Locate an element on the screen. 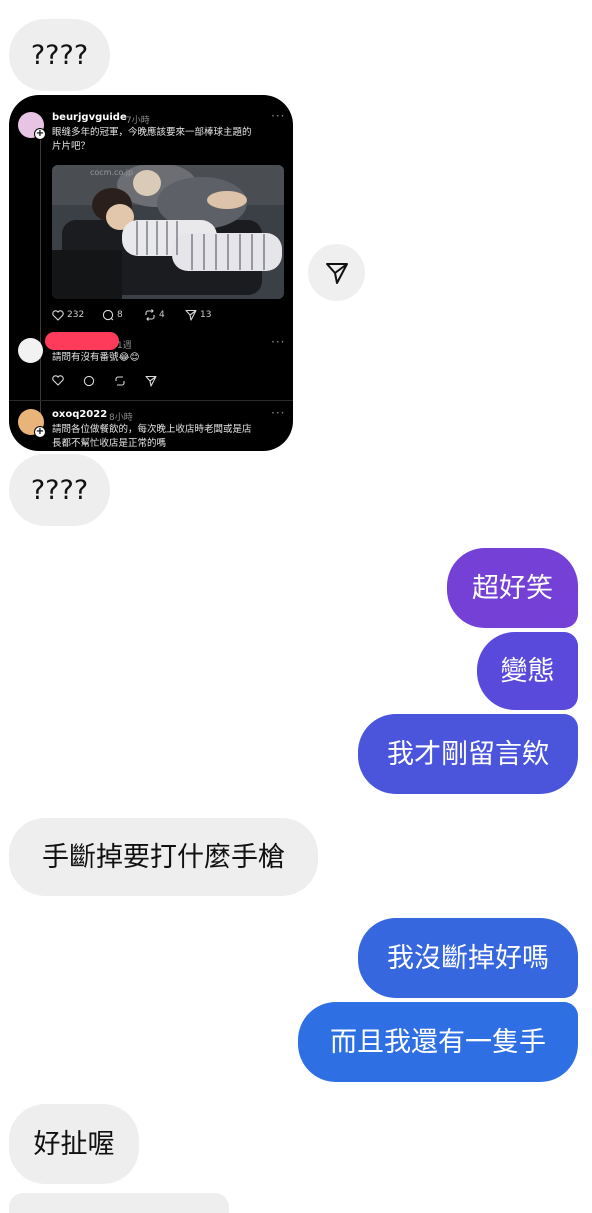 This screenshot has height=1213, width=592. message-bubble-sent: 我才剛留言欸 is located at coordinates (468, 754).